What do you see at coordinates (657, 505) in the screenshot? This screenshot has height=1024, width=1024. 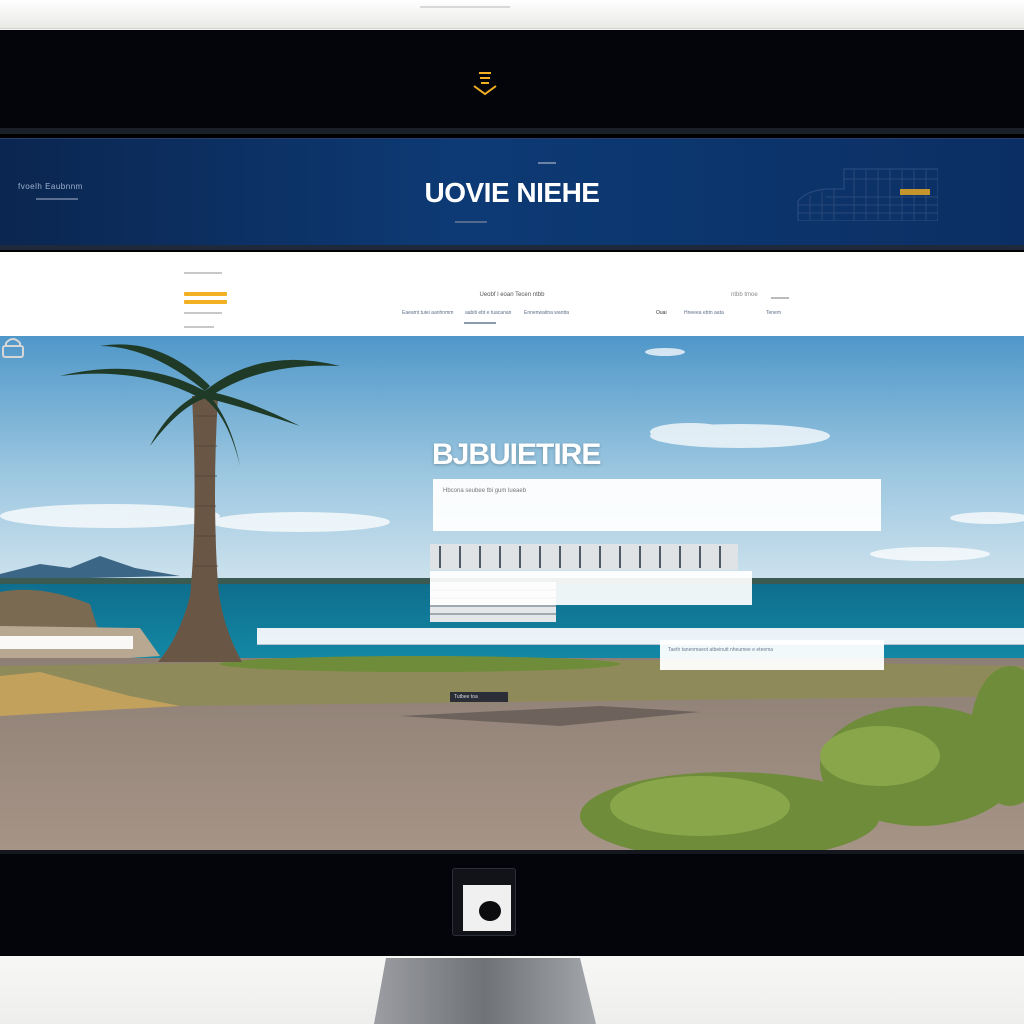 I see `hero-info-card: Hbcona seubee tbi gum lueaeb` at bounding box center [657, 505].